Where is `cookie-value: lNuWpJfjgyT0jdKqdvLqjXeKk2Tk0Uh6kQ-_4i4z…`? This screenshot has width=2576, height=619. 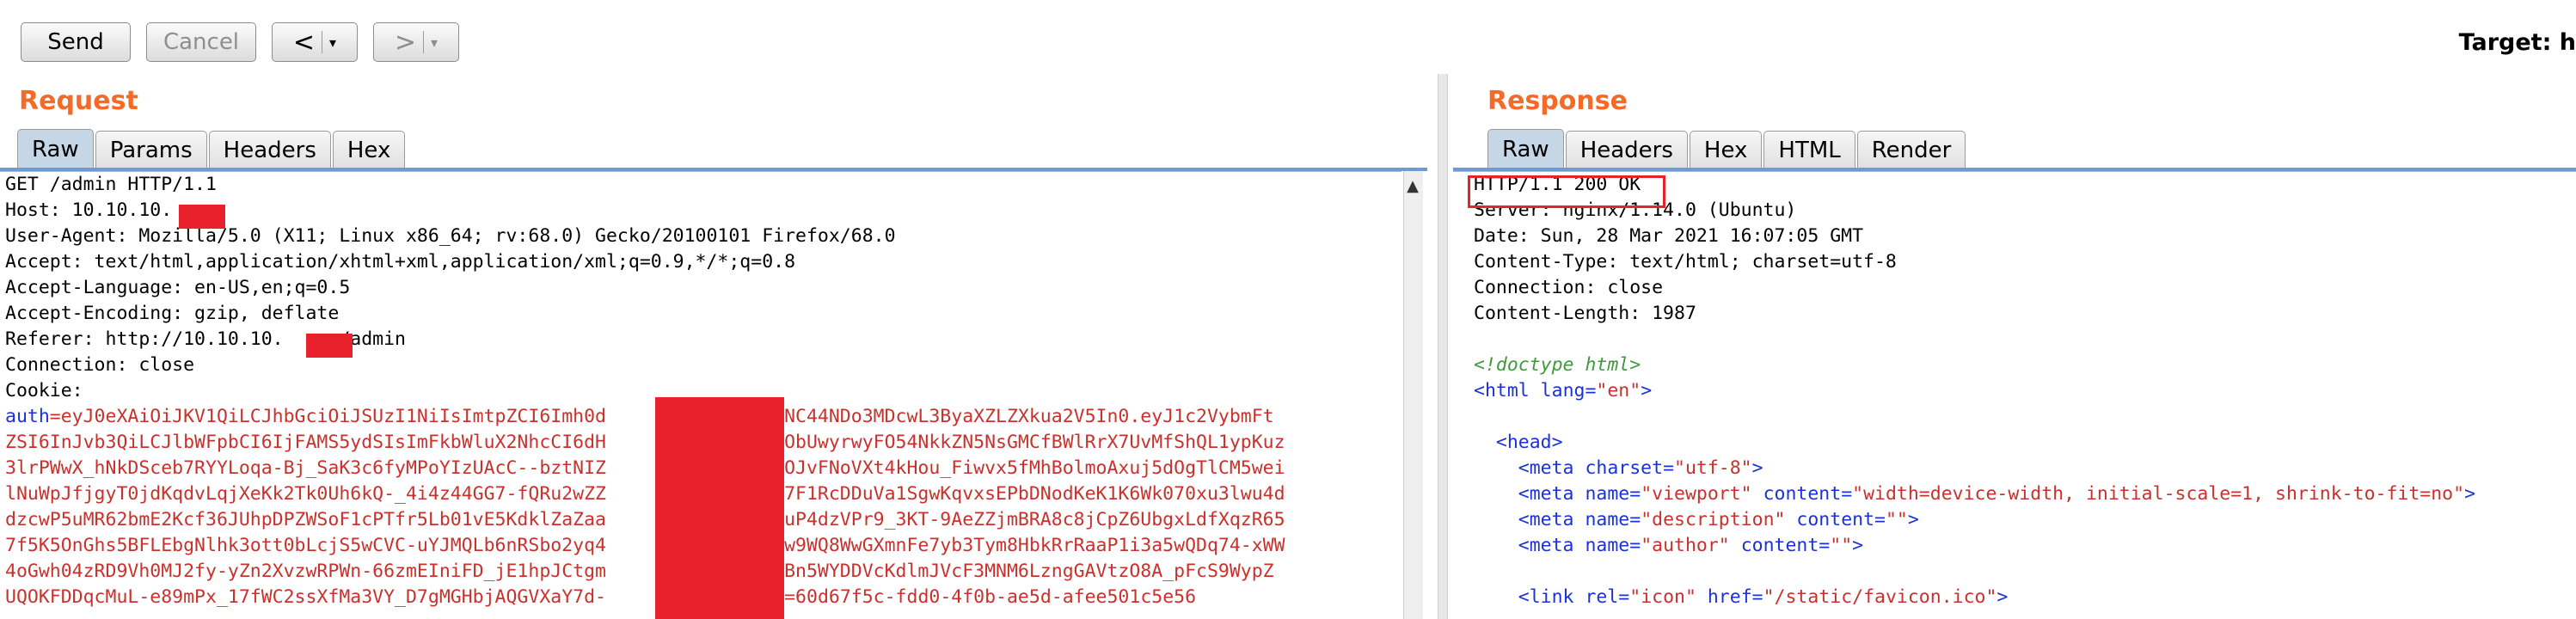 cookie-value: lNuWpJfjgyT0jdKqdvLqjXeKk2Tk0Uh6kQ-_4i4z… is located at coordinates (645, 494).